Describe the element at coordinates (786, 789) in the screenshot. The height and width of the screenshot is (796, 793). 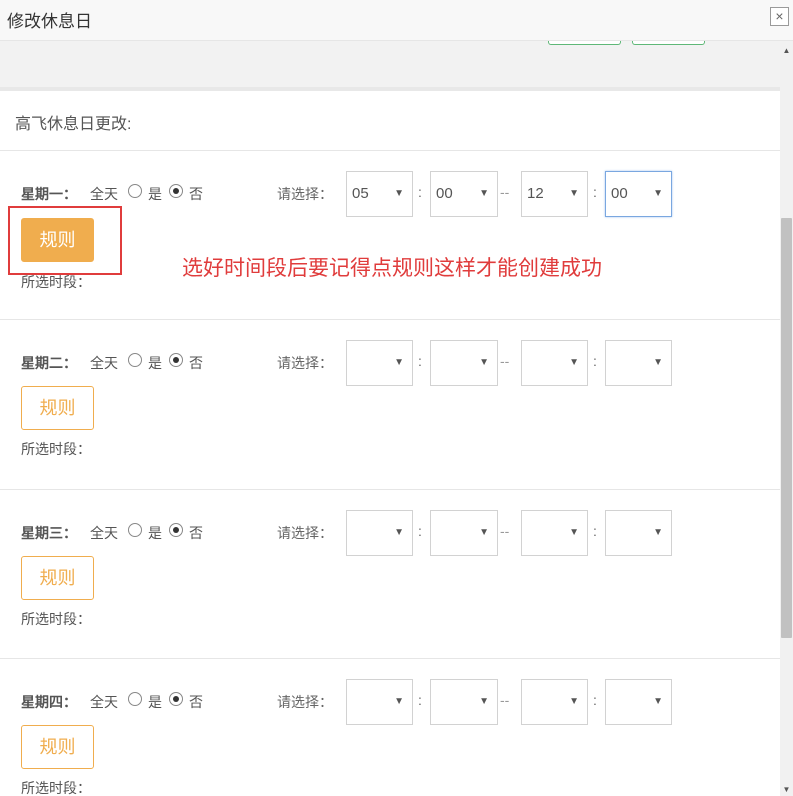
I see `scroll-down-icon: ▼` at that location.